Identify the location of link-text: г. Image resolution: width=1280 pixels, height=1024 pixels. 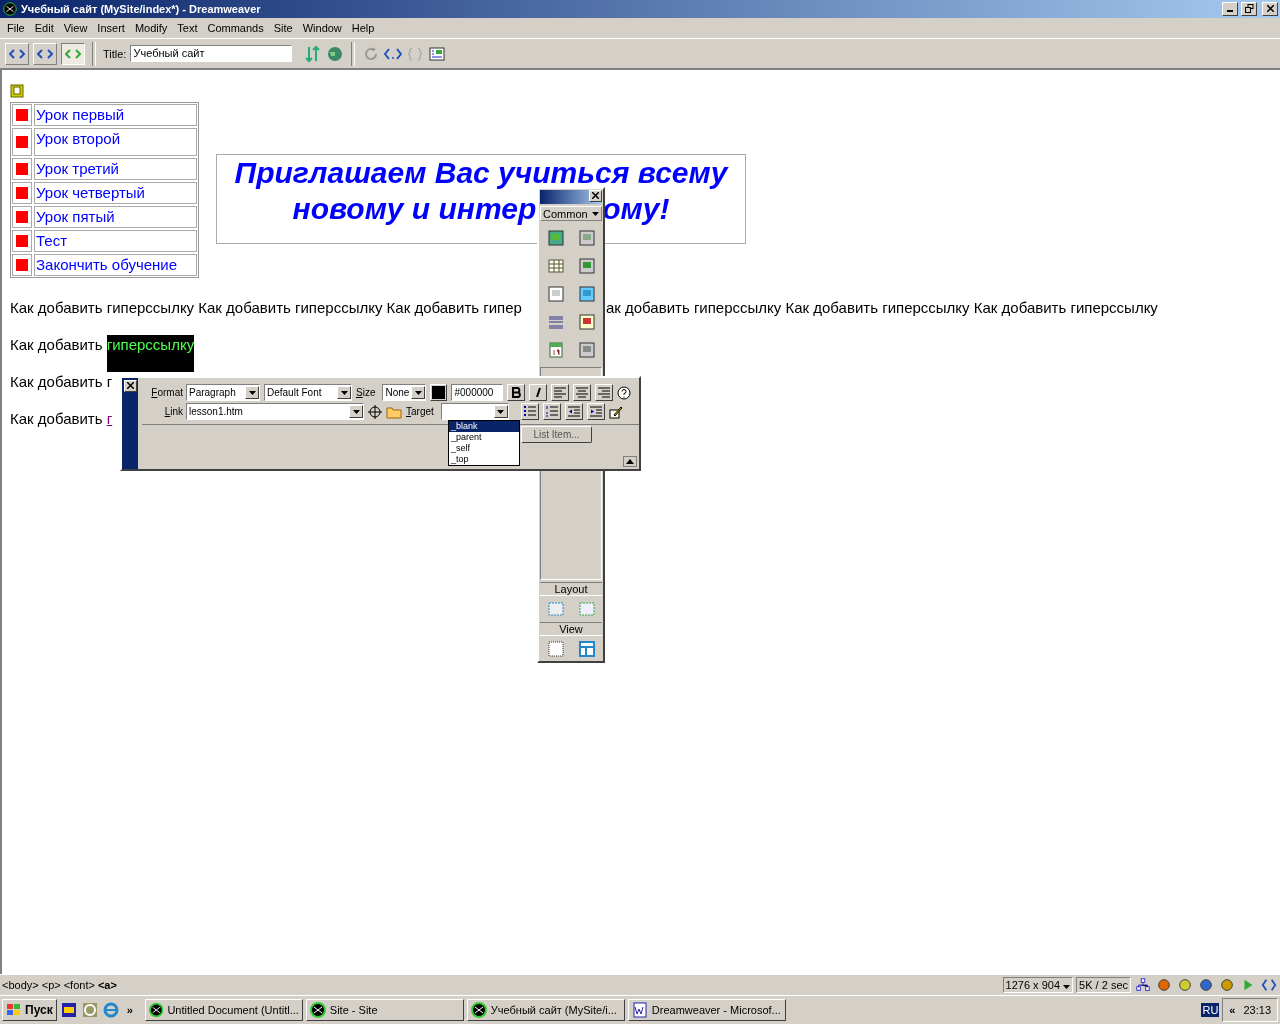
(109, 427).